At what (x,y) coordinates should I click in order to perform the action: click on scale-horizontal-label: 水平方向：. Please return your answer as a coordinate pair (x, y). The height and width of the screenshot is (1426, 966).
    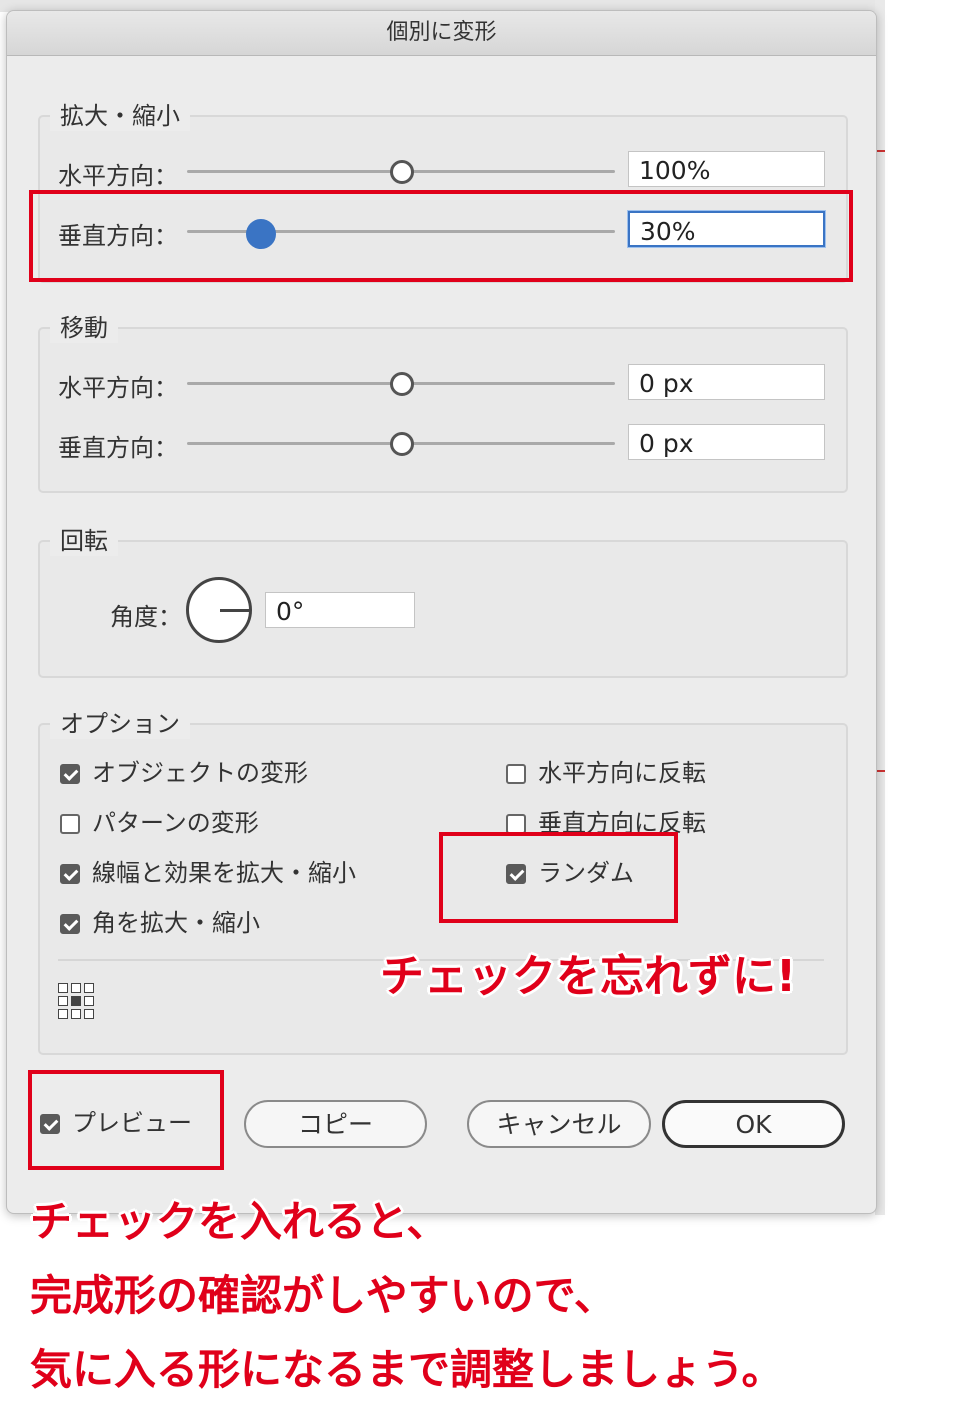
    Looking at the image, I should click on (118, 176).